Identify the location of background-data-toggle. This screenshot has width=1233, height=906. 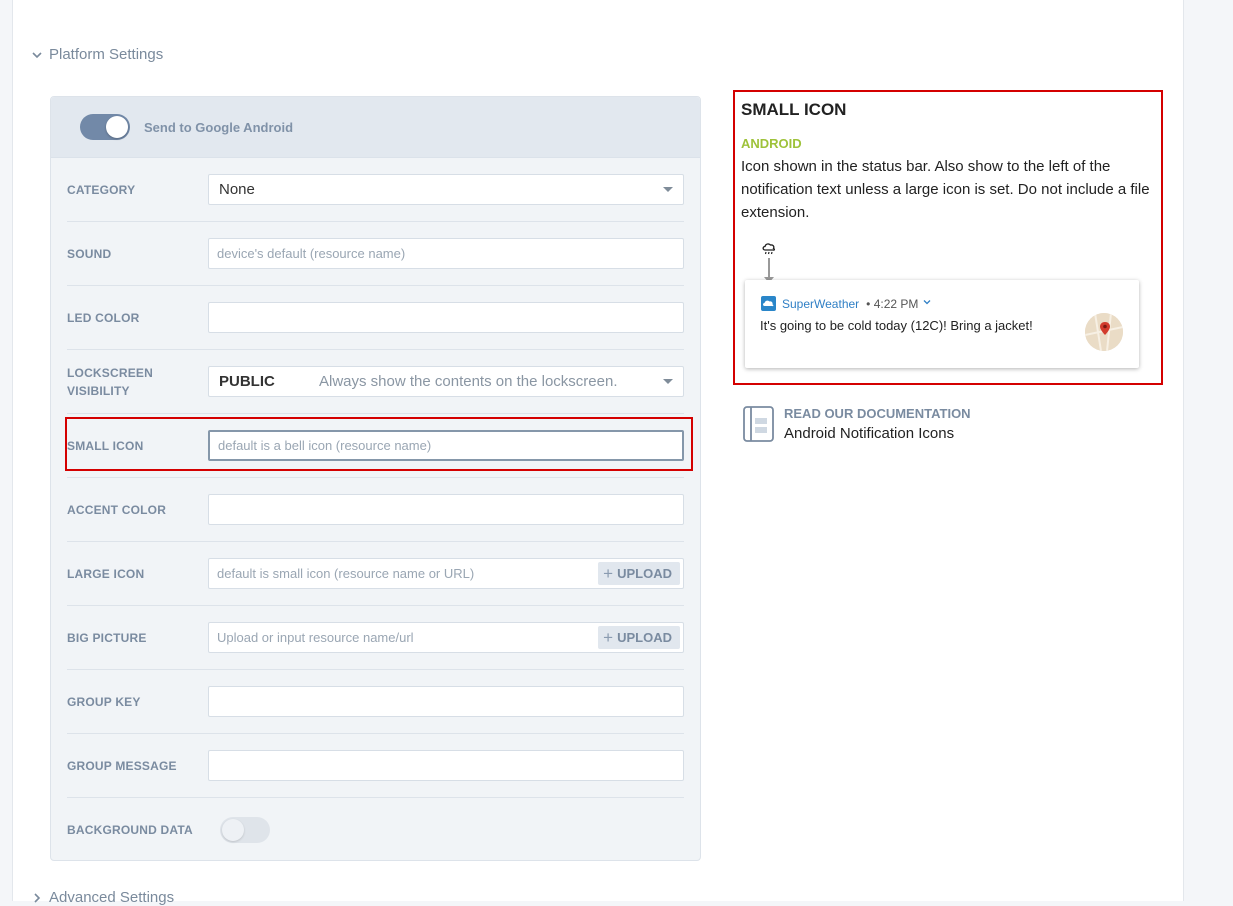
(245, 830).